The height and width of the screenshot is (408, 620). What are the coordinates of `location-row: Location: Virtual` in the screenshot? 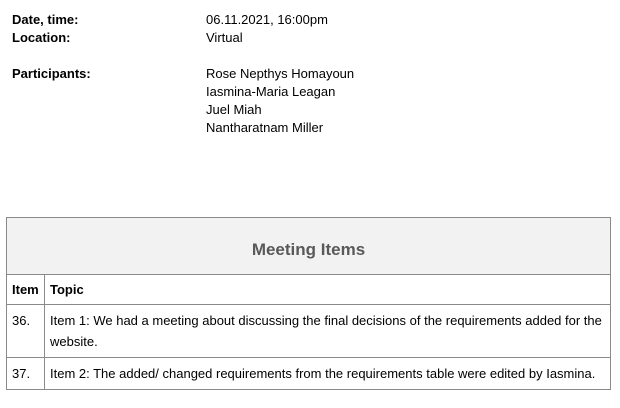 It's located at (183, 38).